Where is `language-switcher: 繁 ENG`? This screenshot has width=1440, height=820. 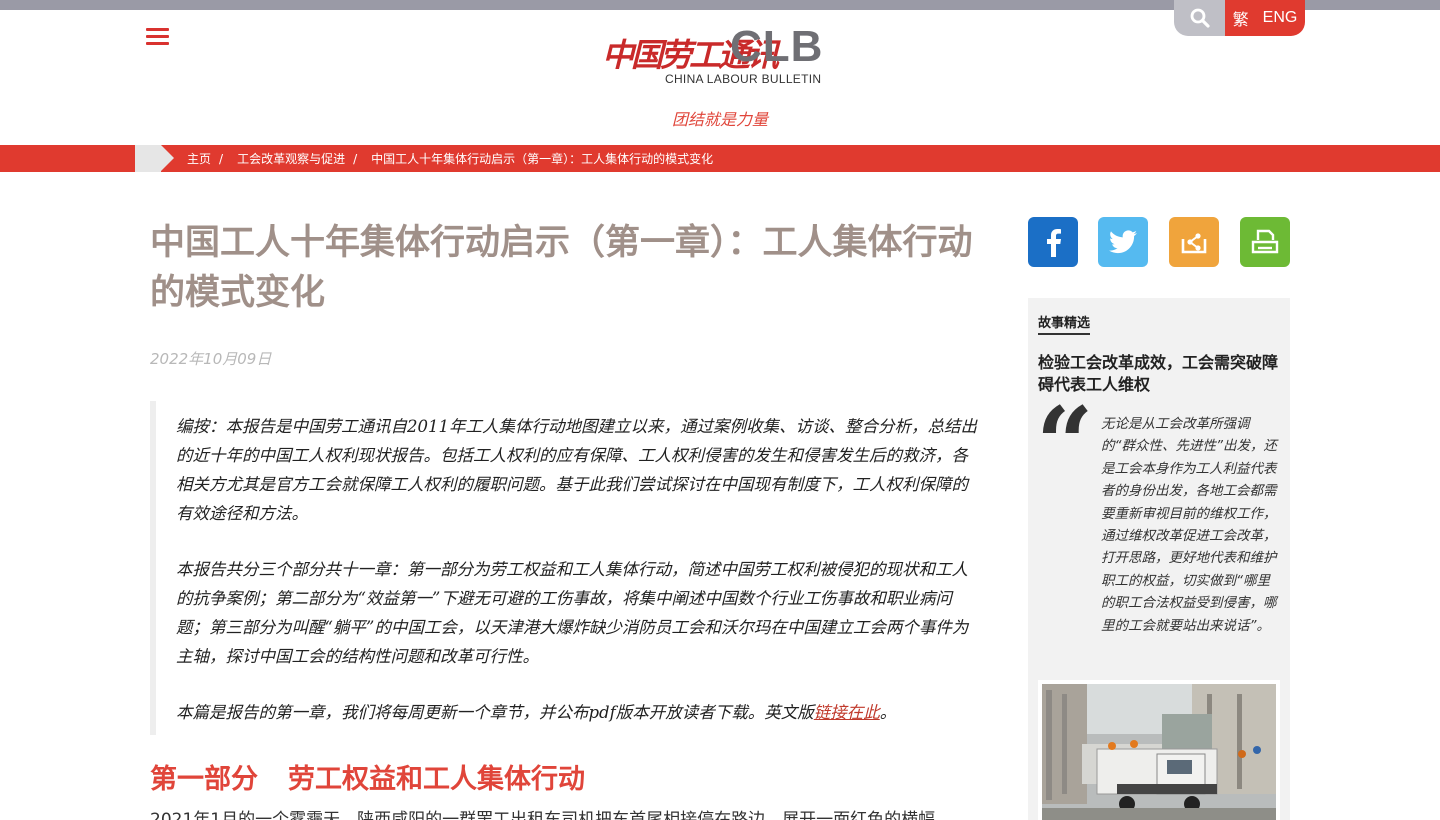 language-switcher: 繁 ENG is located at coordinates (1265, 18).